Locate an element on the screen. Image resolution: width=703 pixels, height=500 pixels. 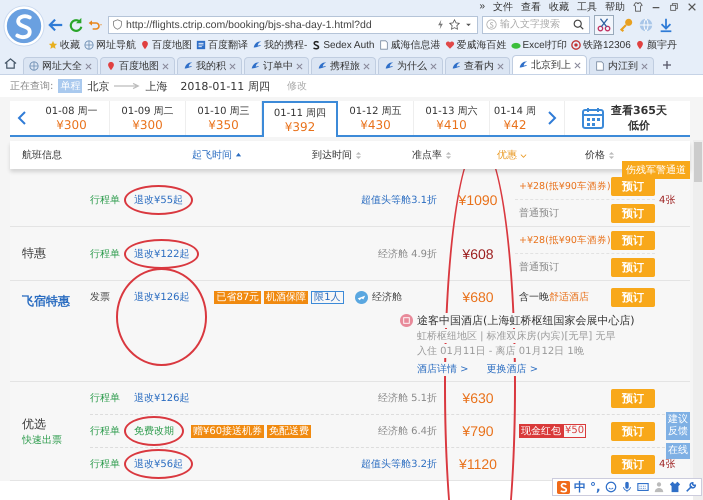
browser-tab: 北京到上 is located at coordinates (549, 64).